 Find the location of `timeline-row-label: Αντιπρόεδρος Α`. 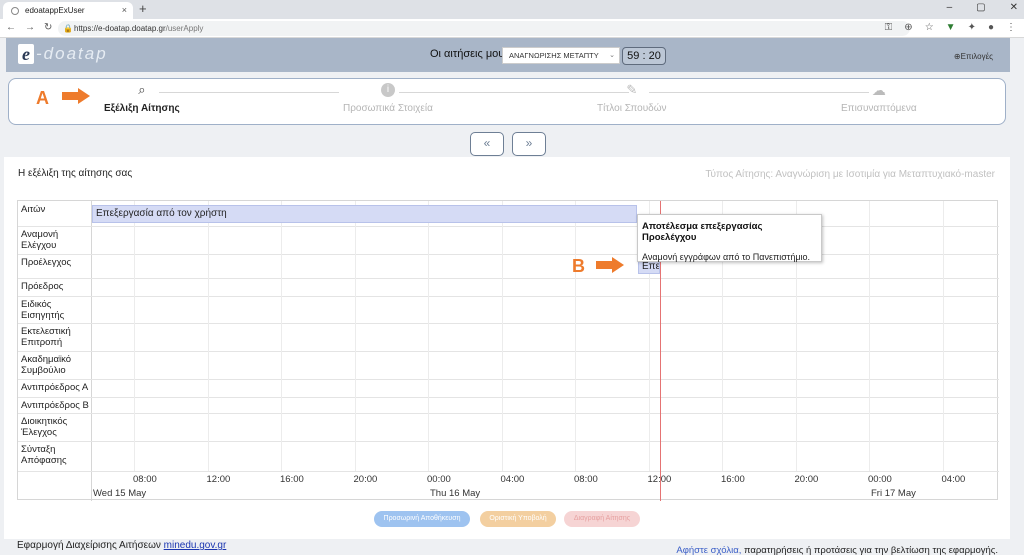

timeline-row-label: Αντιπρόεδρος Α is located at coordinates (55, 387).